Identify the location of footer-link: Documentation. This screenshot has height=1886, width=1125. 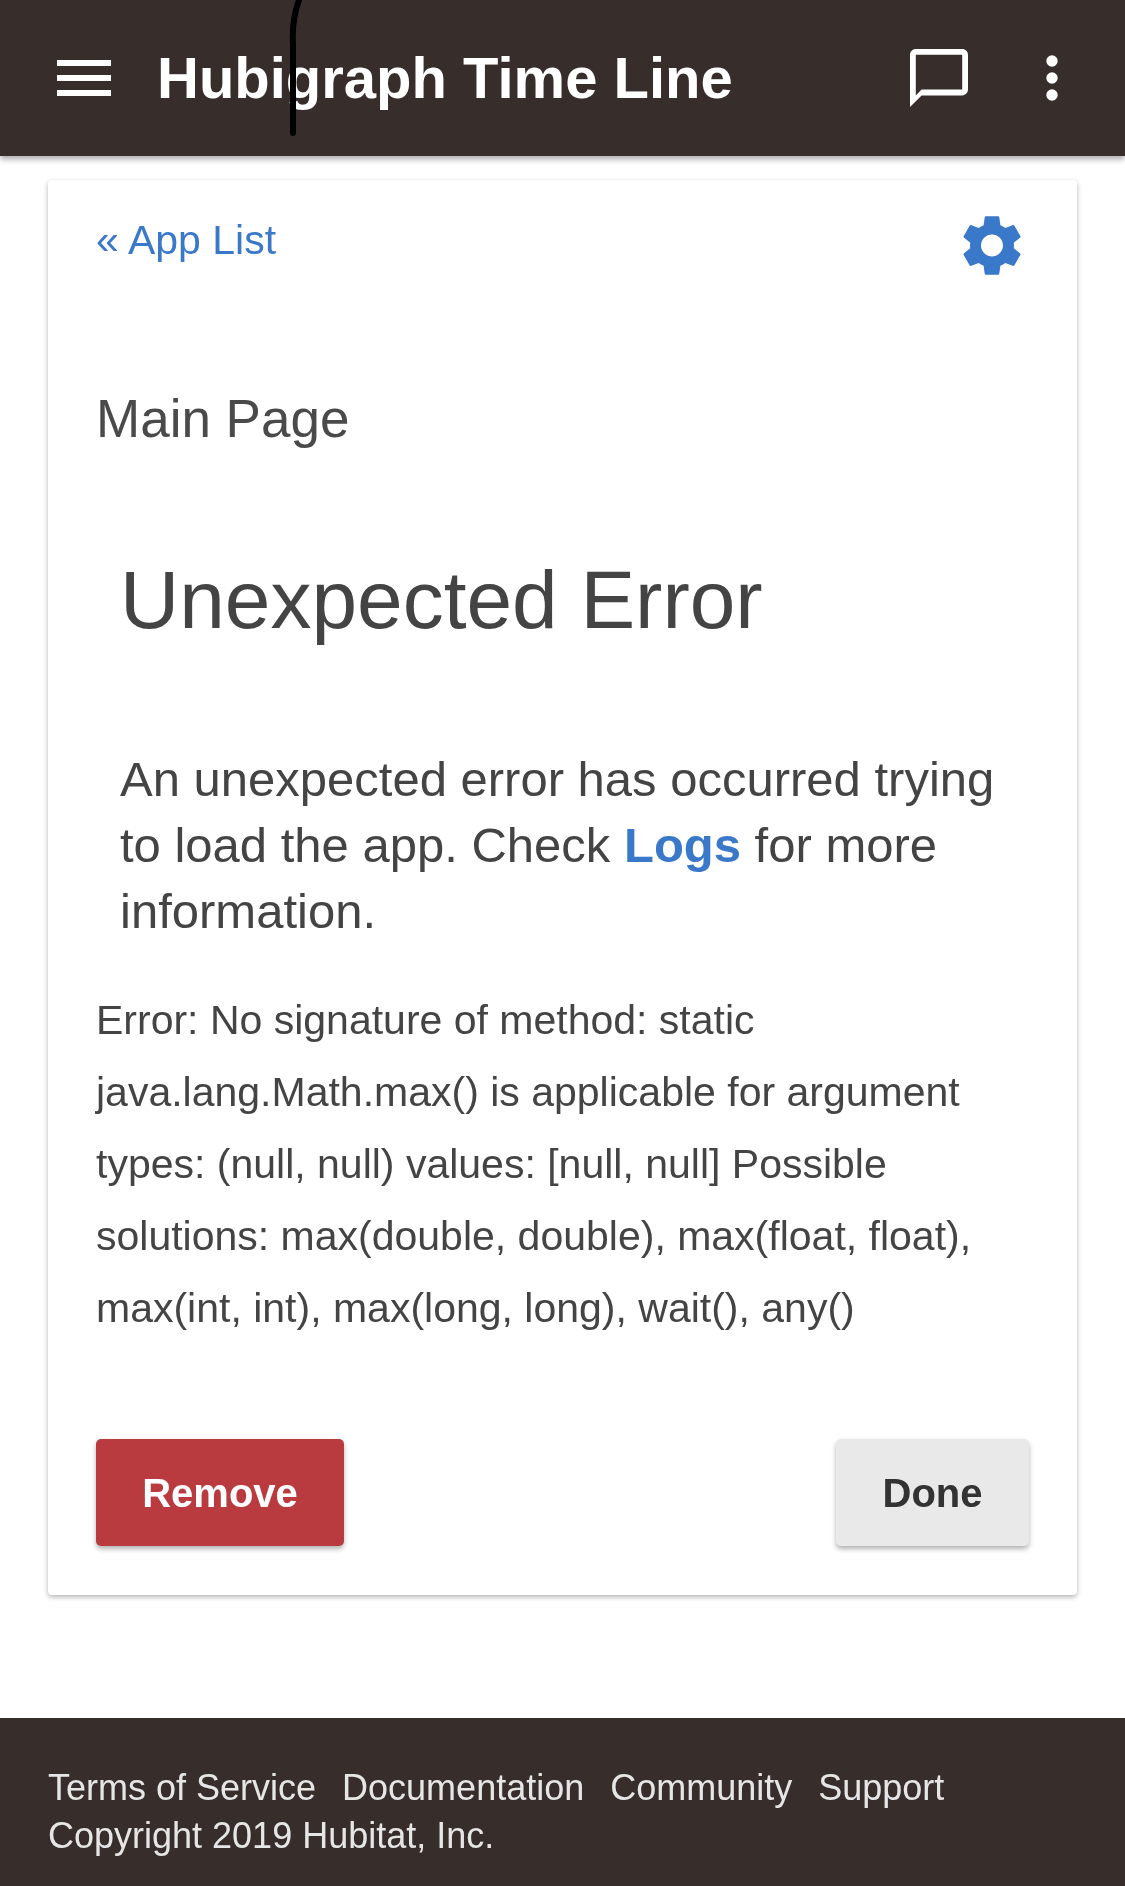
(463, 1788).